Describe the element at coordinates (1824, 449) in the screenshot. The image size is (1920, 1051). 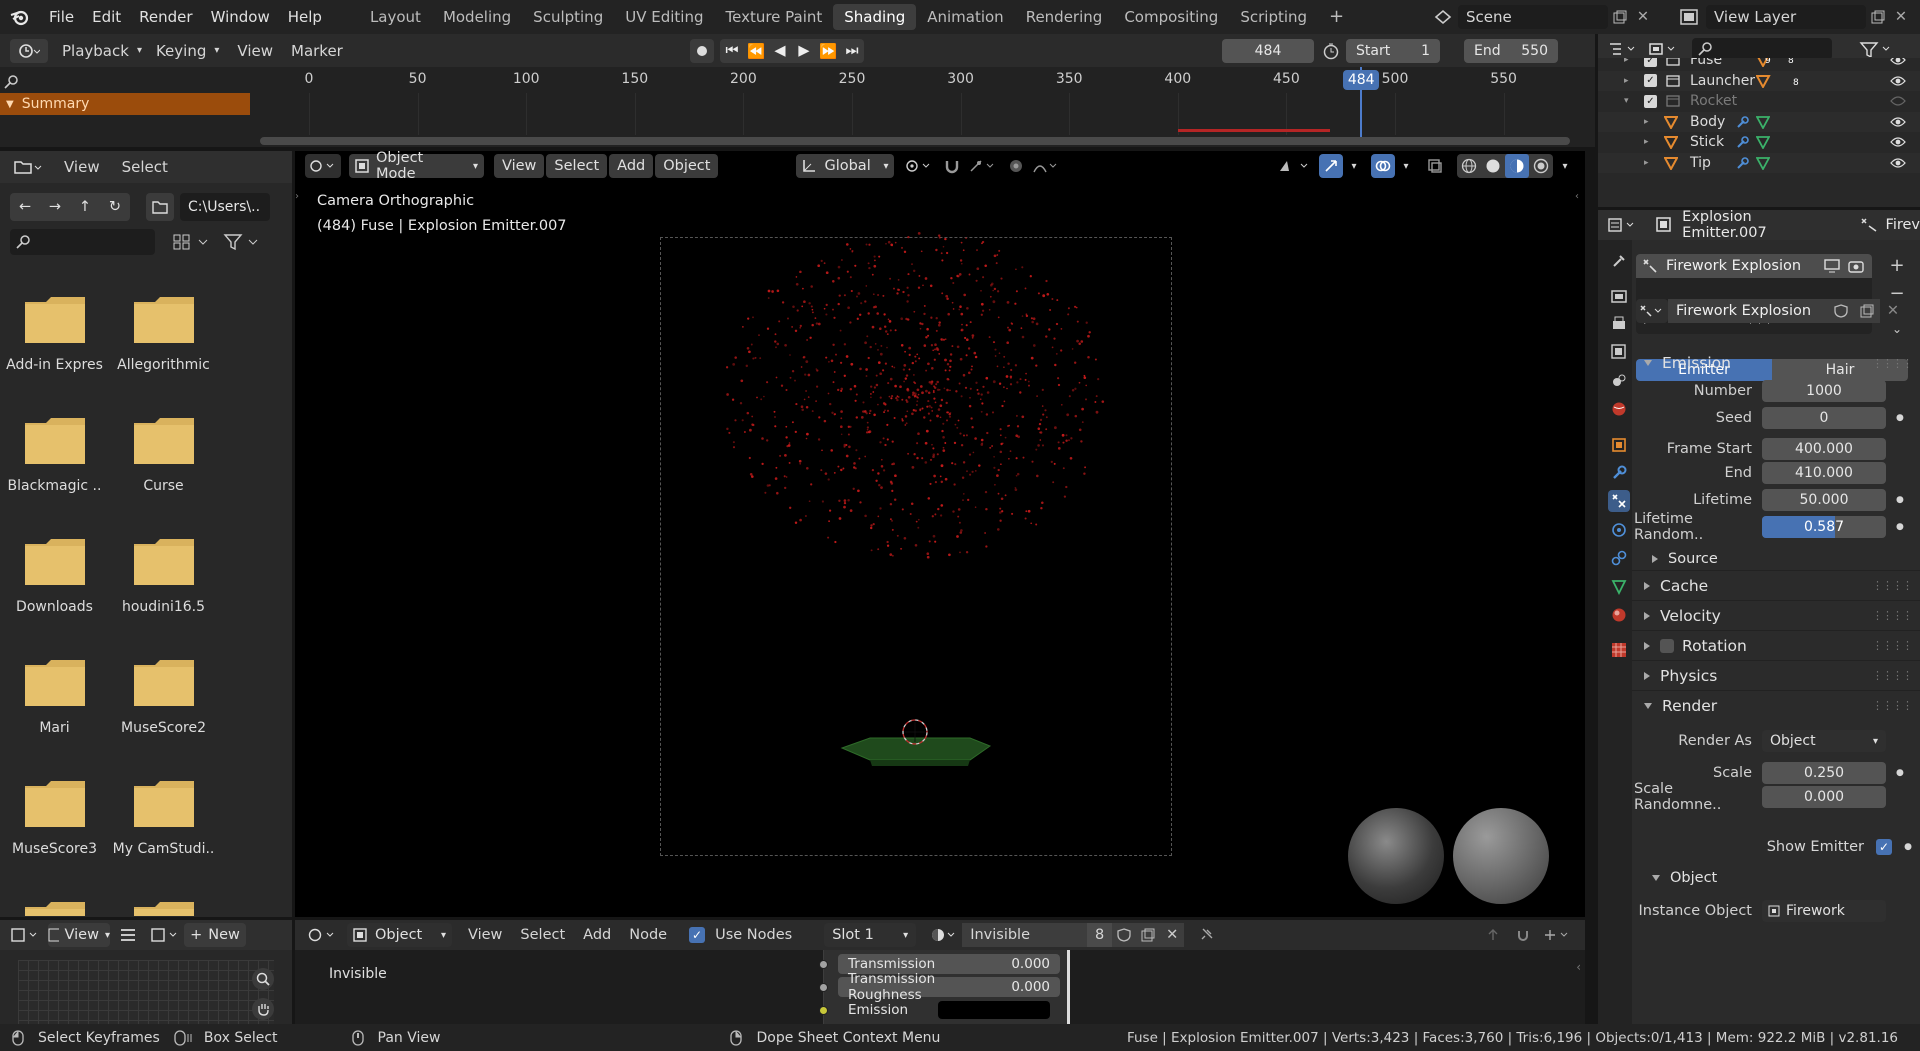
I see `frame-start-field: 400.000` at that location.